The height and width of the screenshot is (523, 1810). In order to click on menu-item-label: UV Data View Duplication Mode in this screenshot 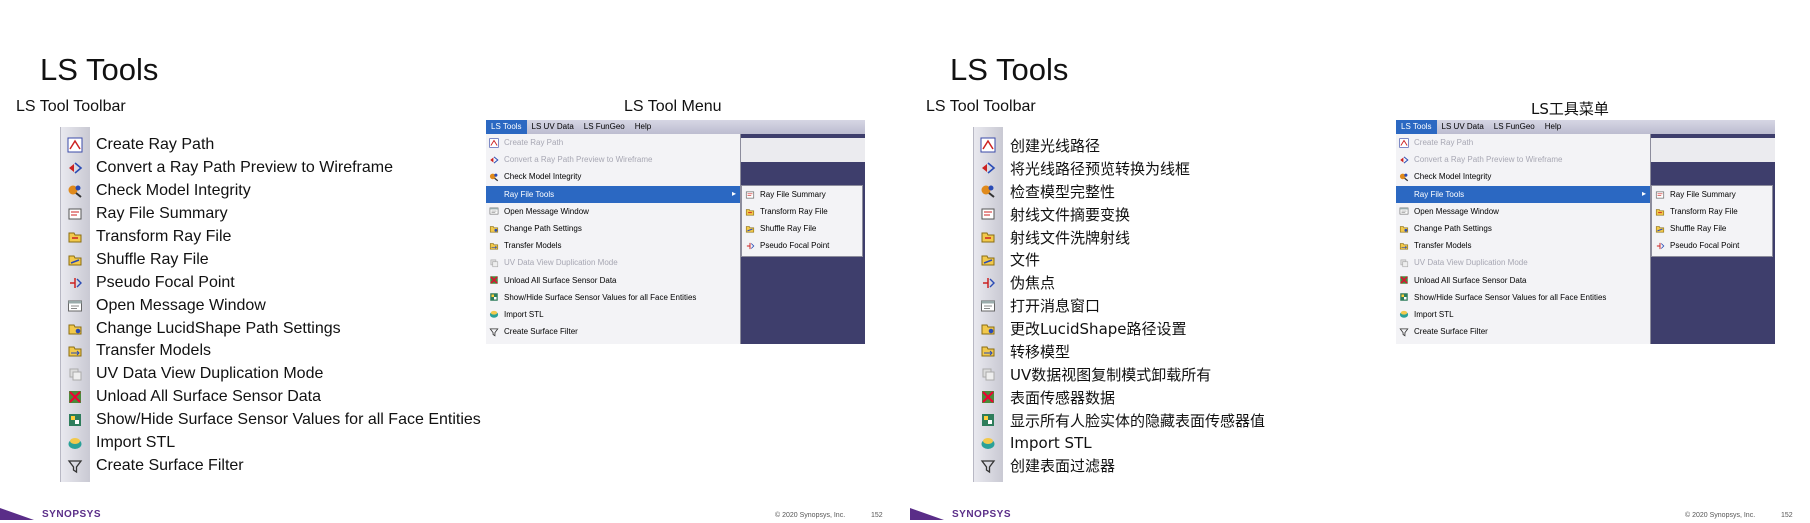, I will do `click(1471, 263)`.